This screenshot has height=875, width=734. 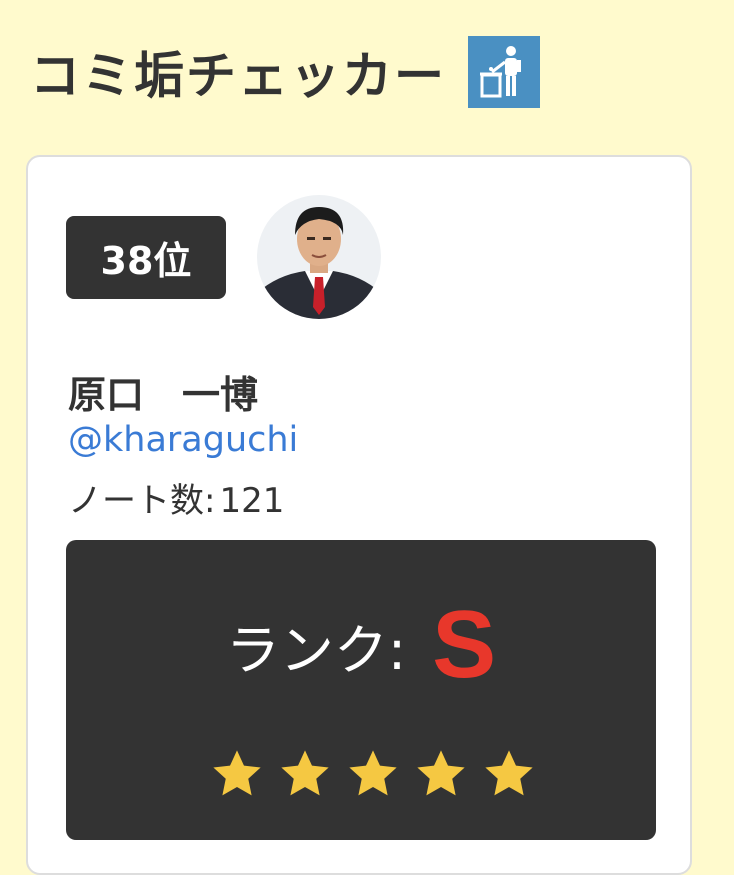 I want to click on trash-disposal-icon, so click(x=504, y=72).